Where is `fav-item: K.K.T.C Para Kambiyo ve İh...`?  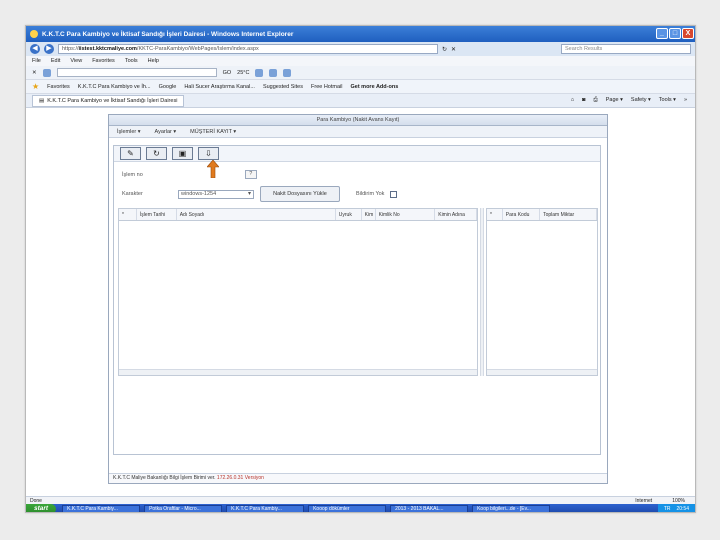 fav-item: K.K.T.C Para Kambiyo ve İh... is located at coordinates (114, 87).